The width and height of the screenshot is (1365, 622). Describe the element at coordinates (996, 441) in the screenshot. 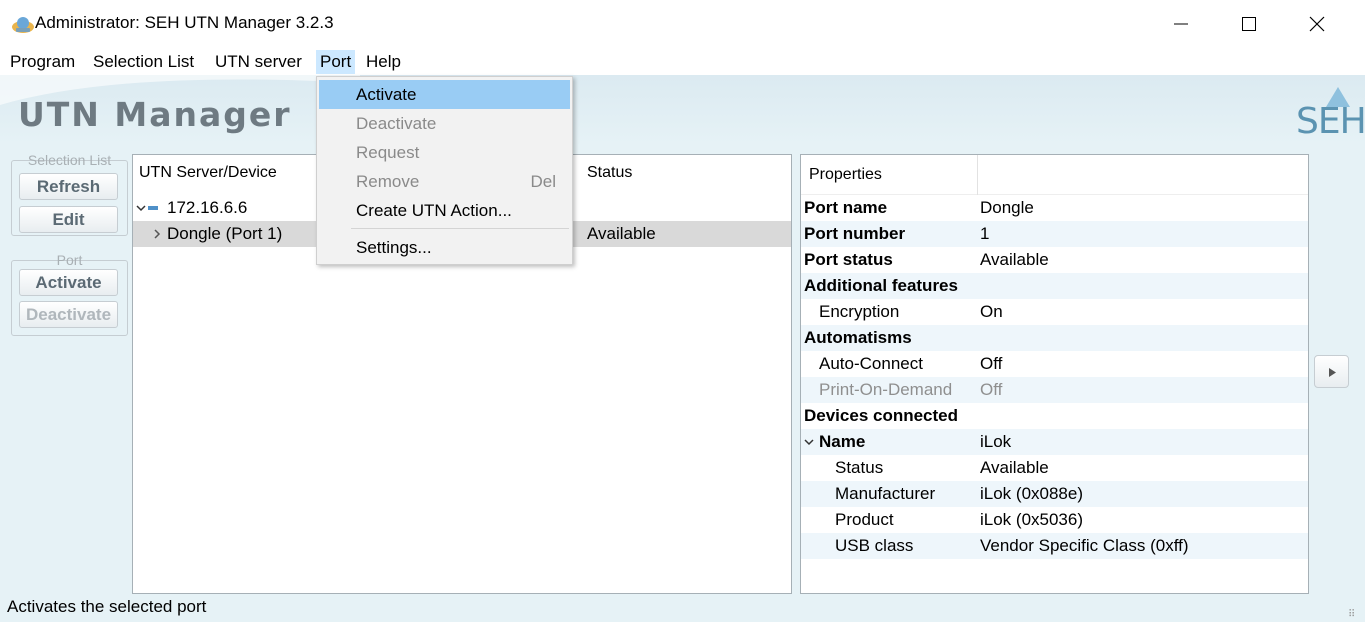

I see `prop-value: iLok` at that location.